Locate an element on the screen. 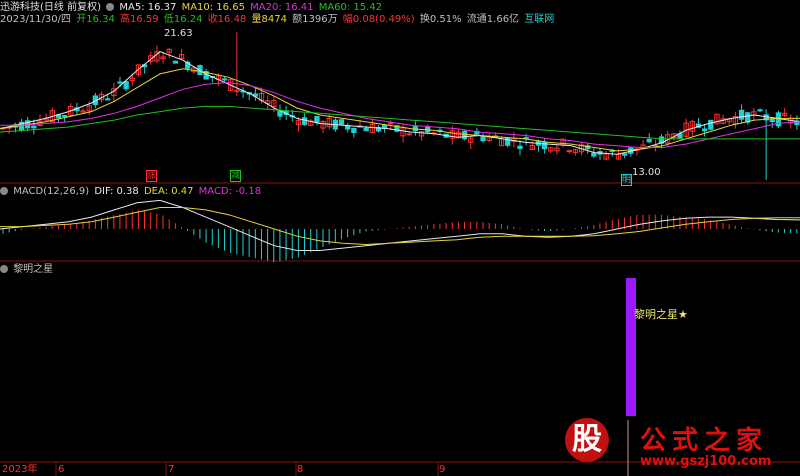  x-axis-label-6: 6 is located at coordinates (61, 469).